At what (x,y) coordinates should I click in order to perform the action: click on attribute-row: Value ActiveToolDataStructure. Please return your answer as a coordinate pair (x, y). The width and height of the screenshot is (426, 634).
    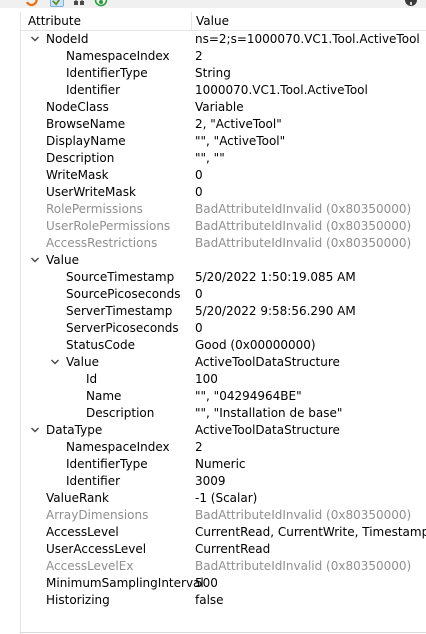
    Looking at the image, I should click on (223, 362).